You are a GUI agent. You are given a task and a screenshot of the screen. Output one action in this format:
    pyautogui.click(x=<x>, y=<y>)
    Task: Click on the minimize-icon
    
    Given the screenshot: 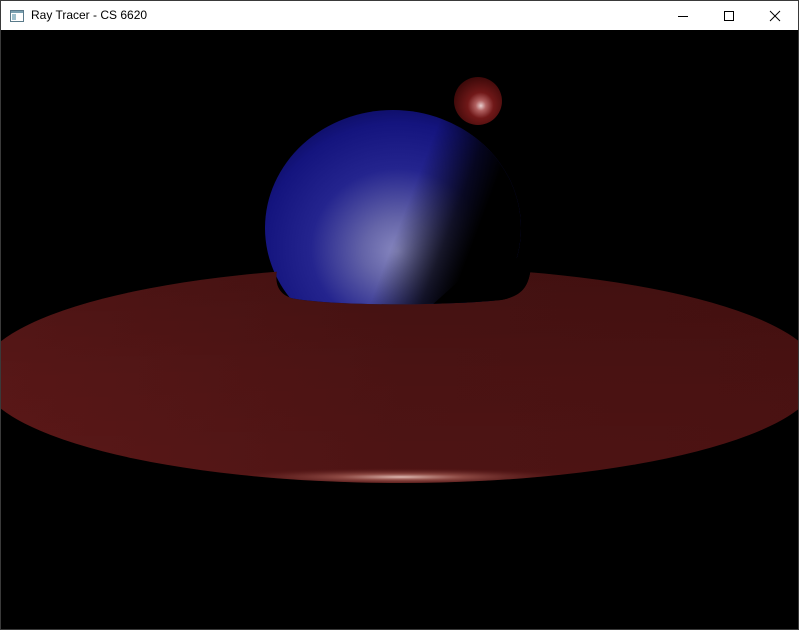 What is the action you would take?
    pyautogui.click(x=683, y=16)
    